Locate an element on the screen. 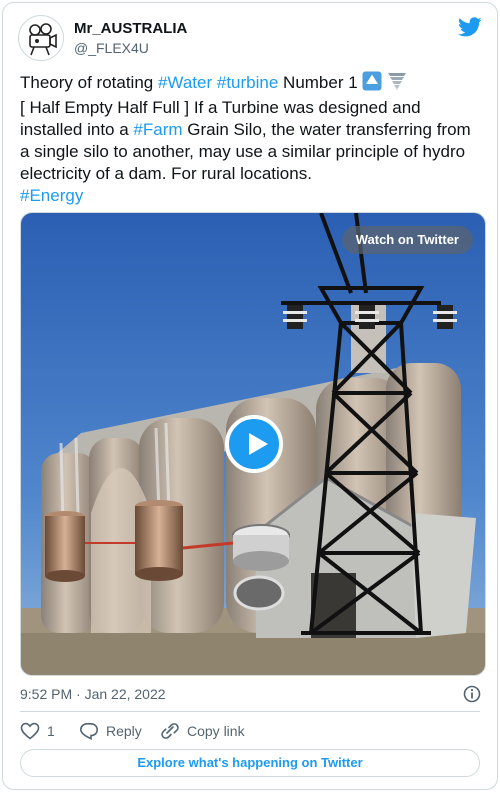 This screenshot has width=500, height=792. play-icon is located at coordinates (254, 444).